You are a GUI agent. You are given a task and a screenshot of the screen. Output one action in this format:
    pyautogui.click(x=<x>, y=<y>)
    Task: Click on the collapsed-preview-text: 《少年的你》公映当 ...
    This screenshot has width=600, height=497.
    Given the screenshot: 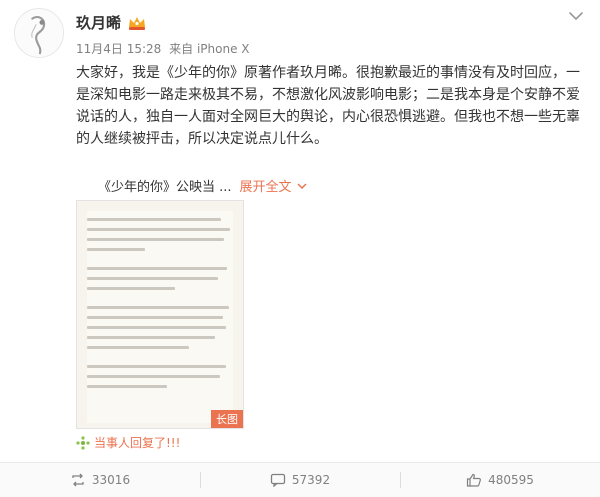 What is the action you would take?
    pyautogui.click(x=165, y=187)
    